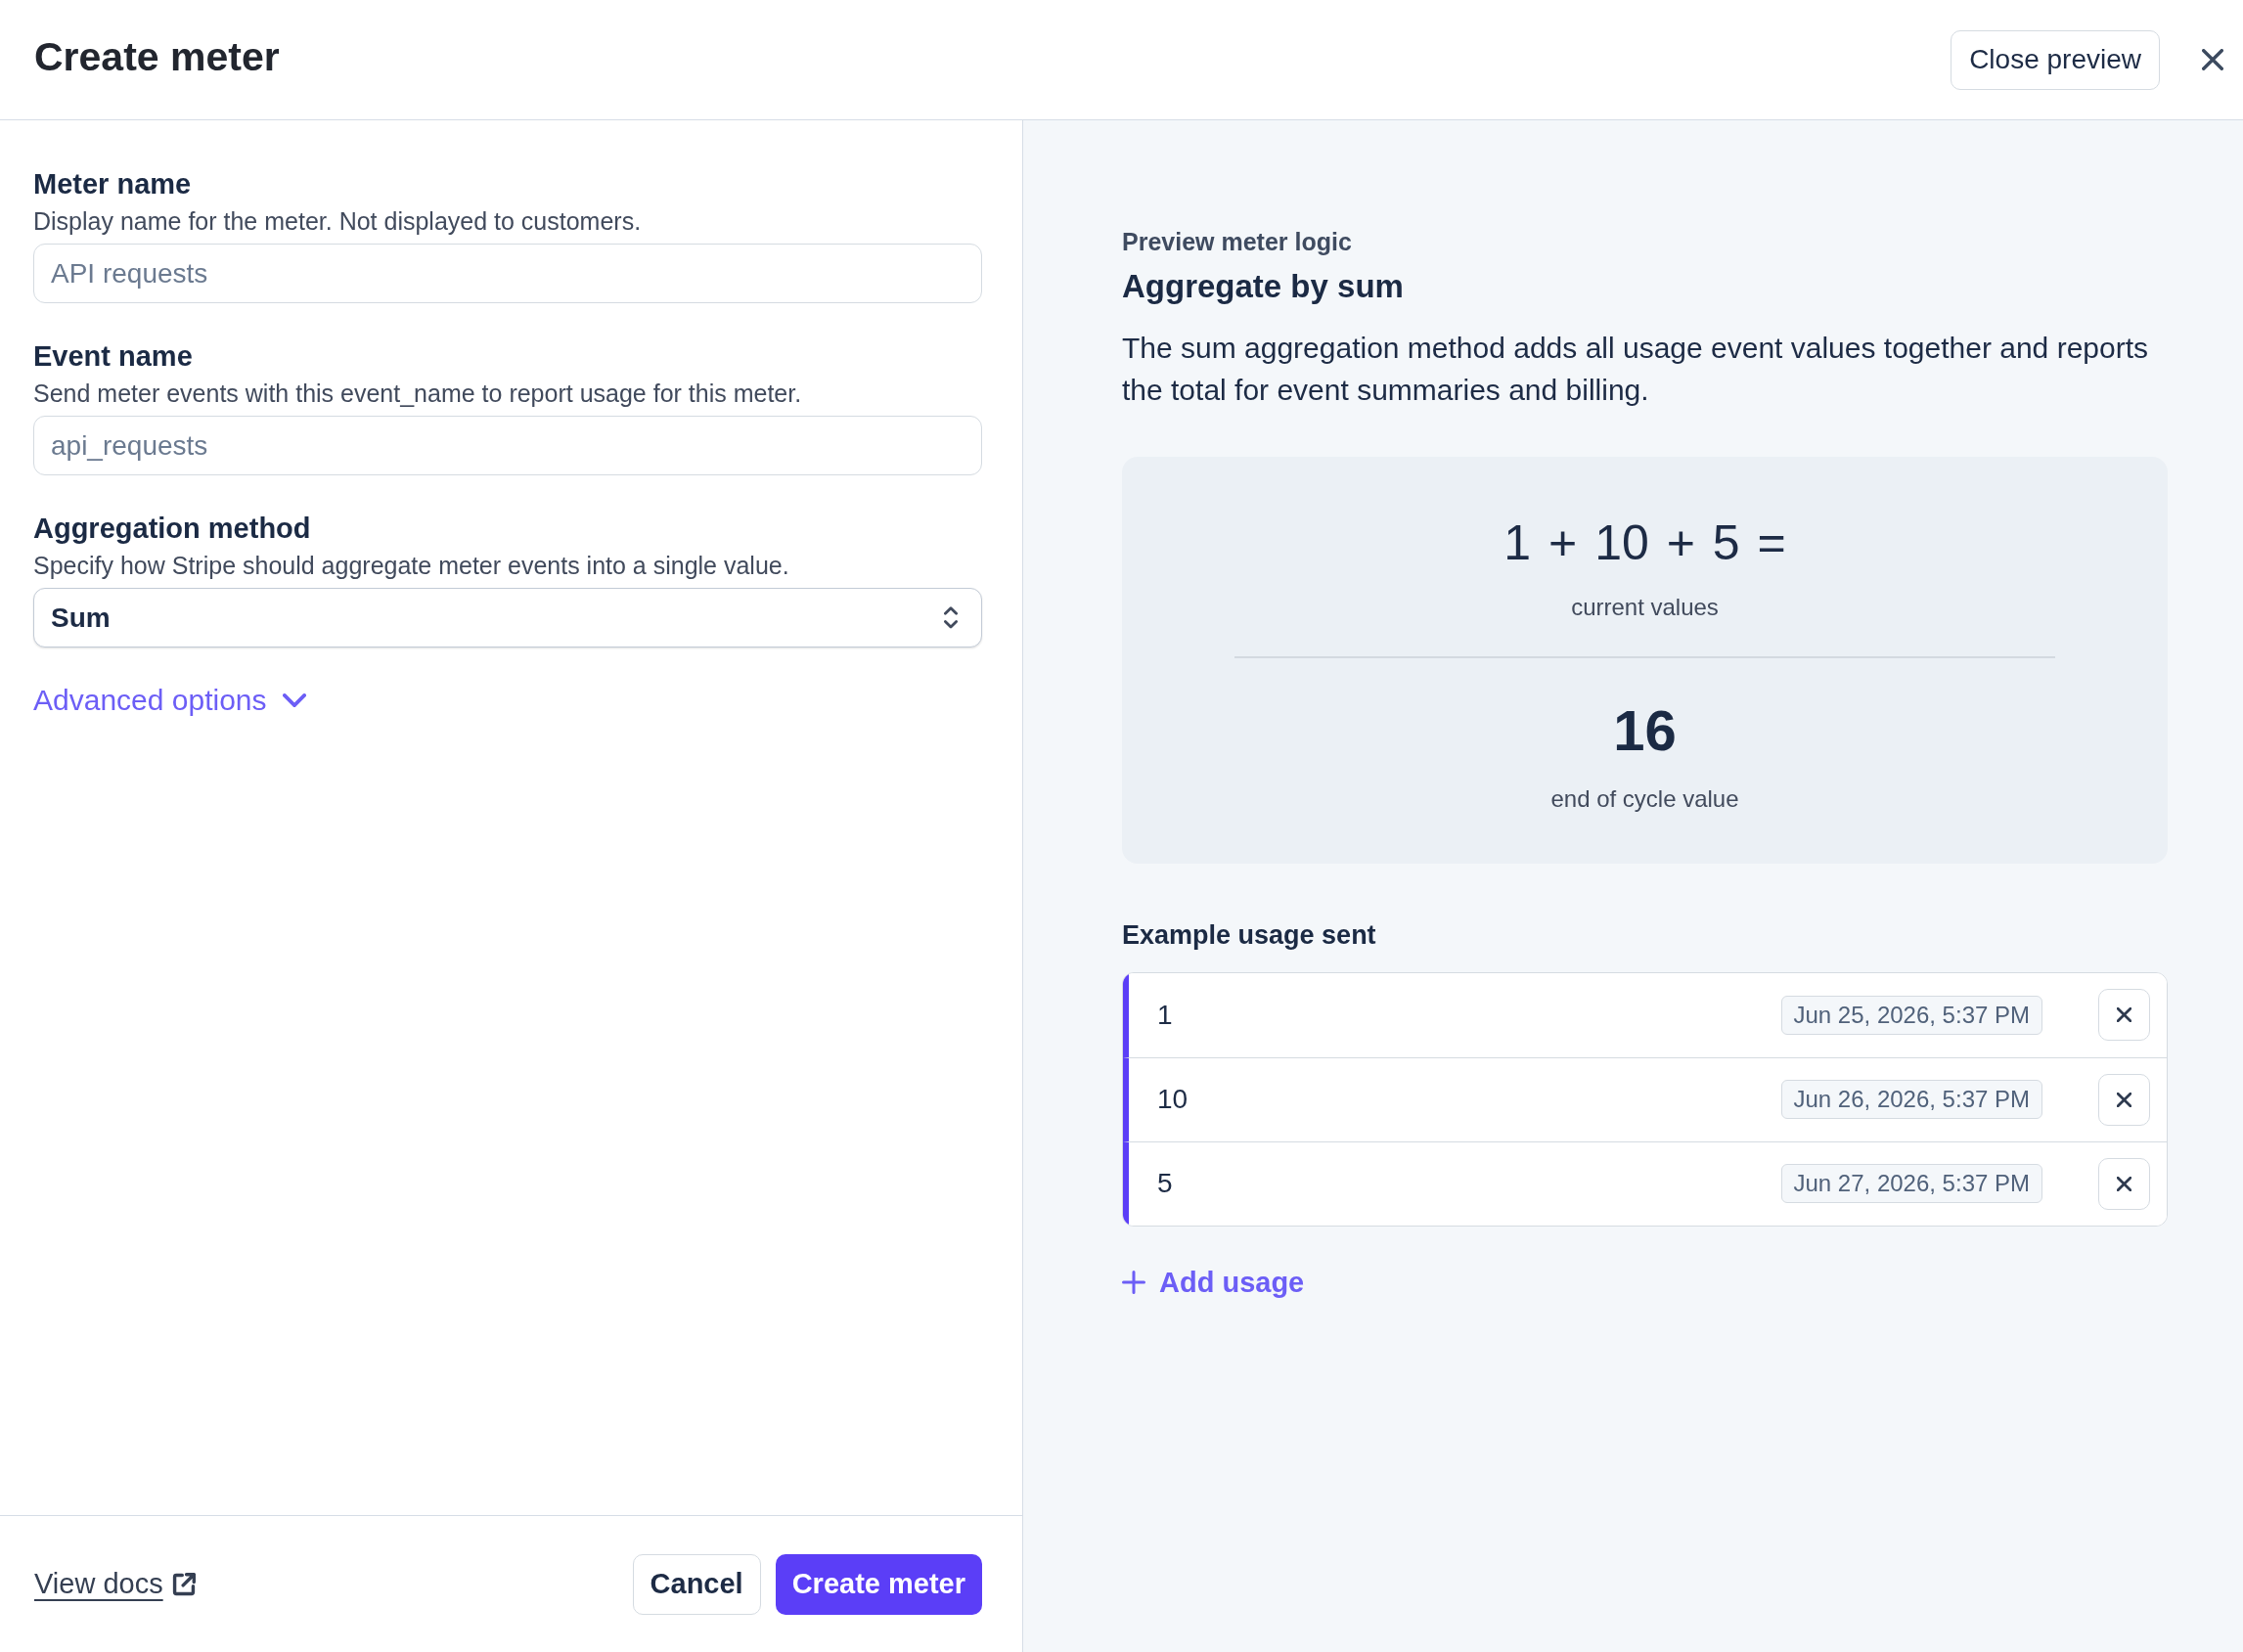 The image size is (2243, 1652). What do you see at coordinates (418, 394) in the screenshot?
I see `field-description: Send meter events with this event_name to report usage for this meter.` at bounding box center [418, 394].